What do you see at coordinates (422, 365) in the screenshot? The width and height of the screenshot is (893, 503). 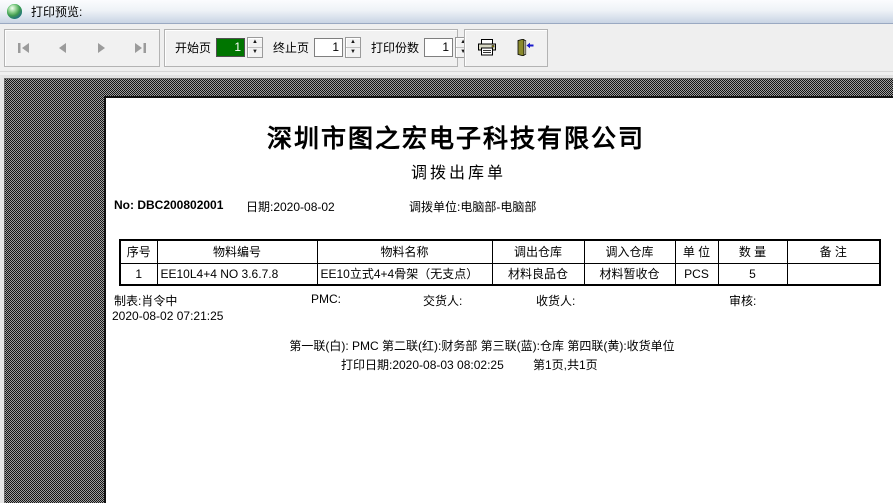 I see `print-date: 打印日期:2020-08-03 08:02:25` at bounding box center [422, 365].